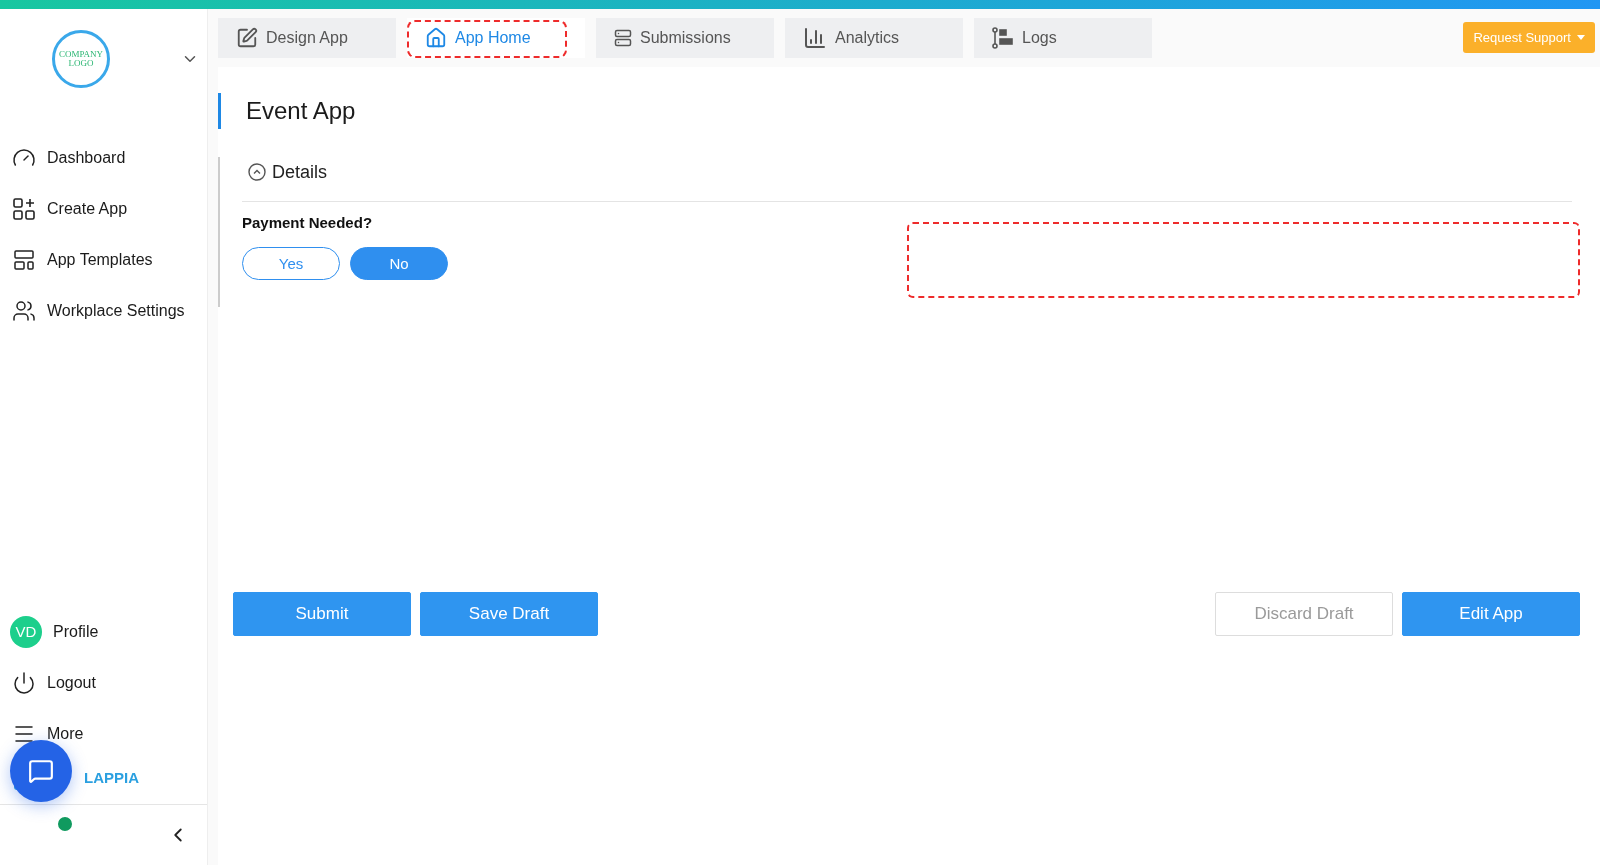  What do you see at coordinates (911, 172) in the screenshot?
I see `section-header: Details` at bounding box center [911, 172].